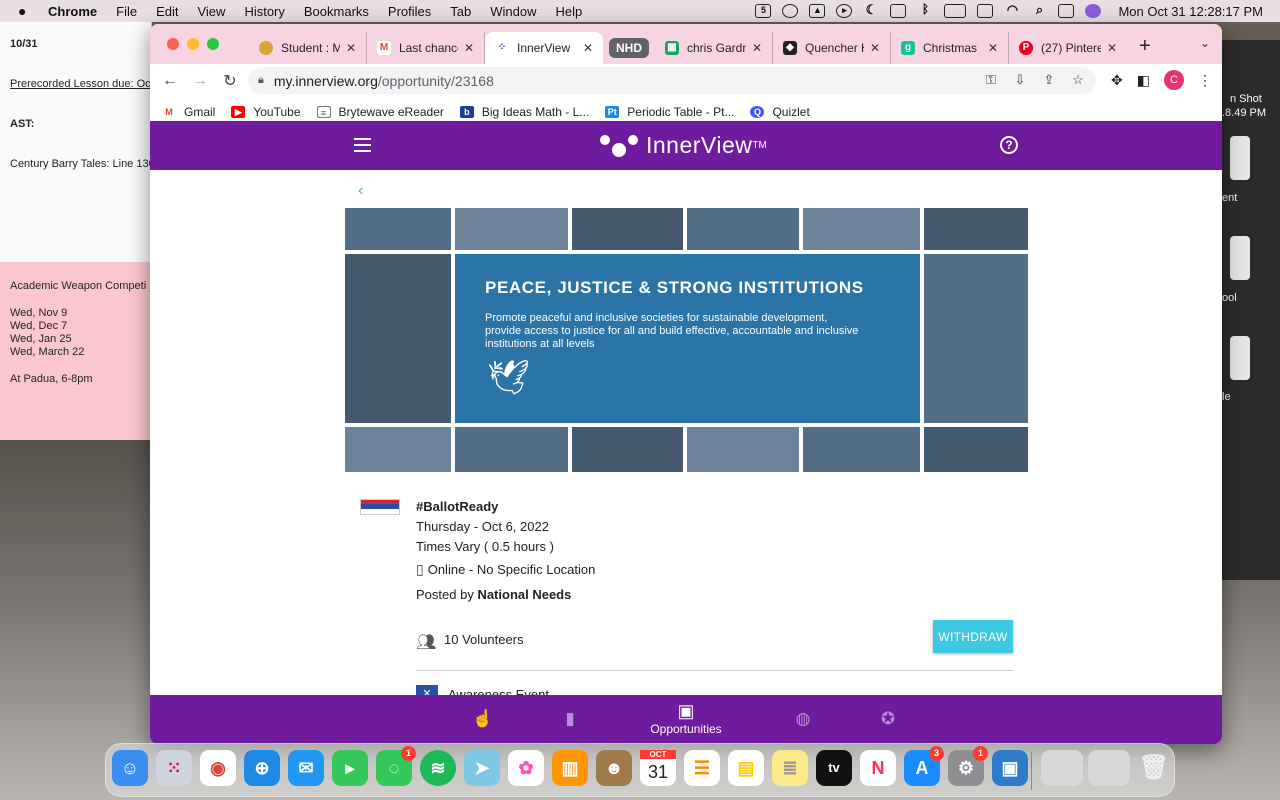 This screenshot has height=800, width=1280. Describe the element at coordinates (200, 81) in the screenshot. I see `forward-arrow-icon: →` at that location.